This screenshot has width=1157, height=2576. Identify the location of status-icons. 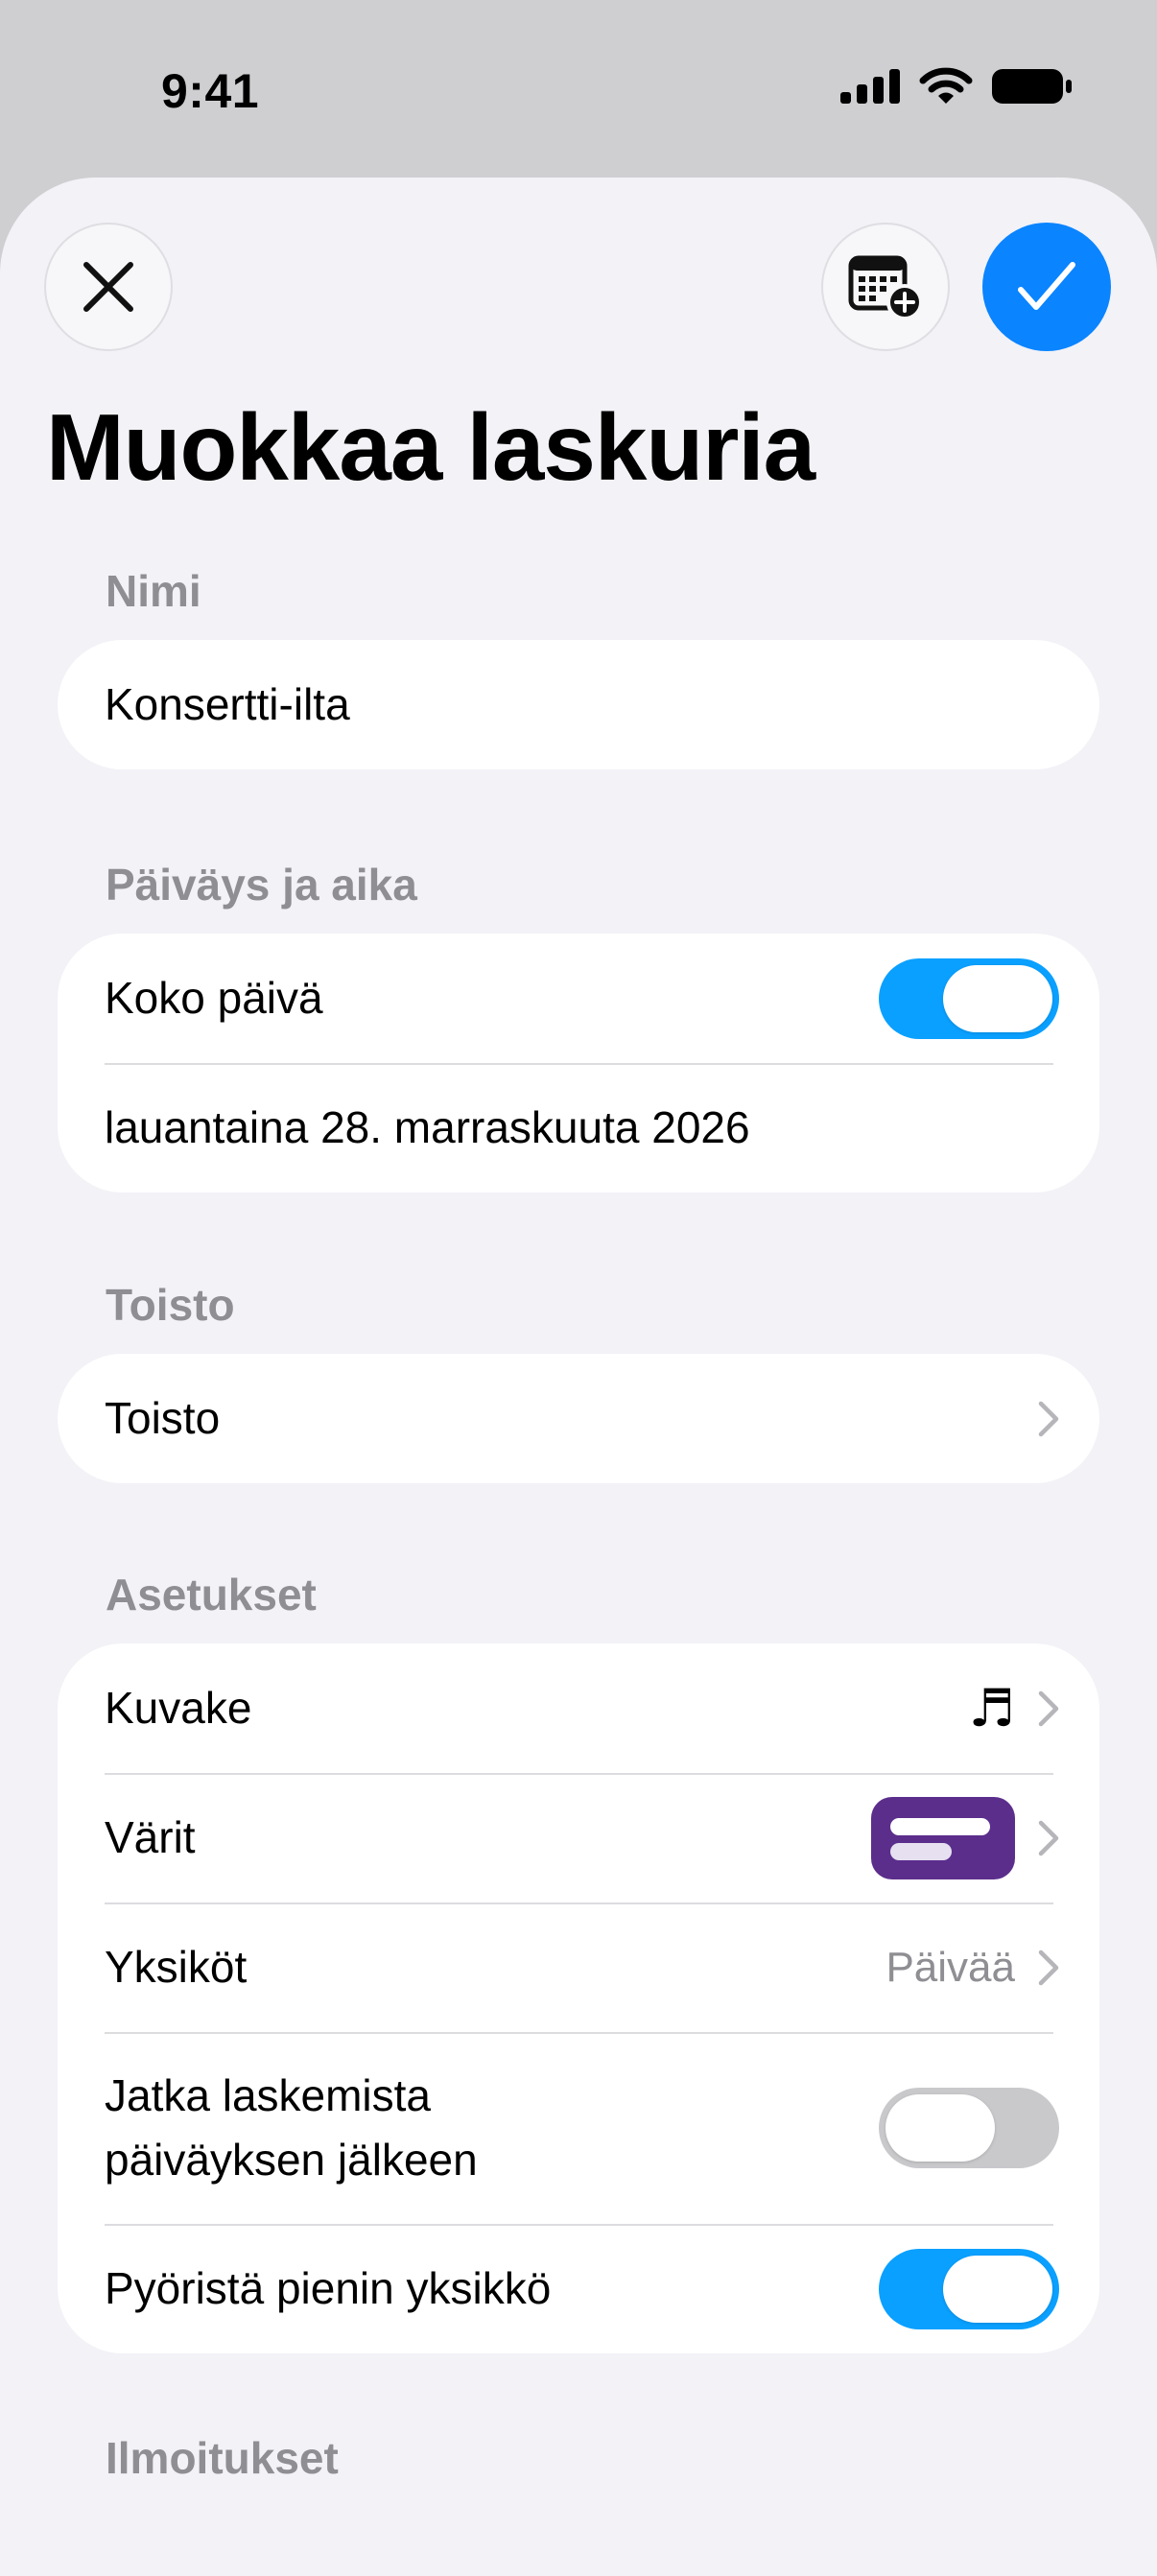
(956, 86).